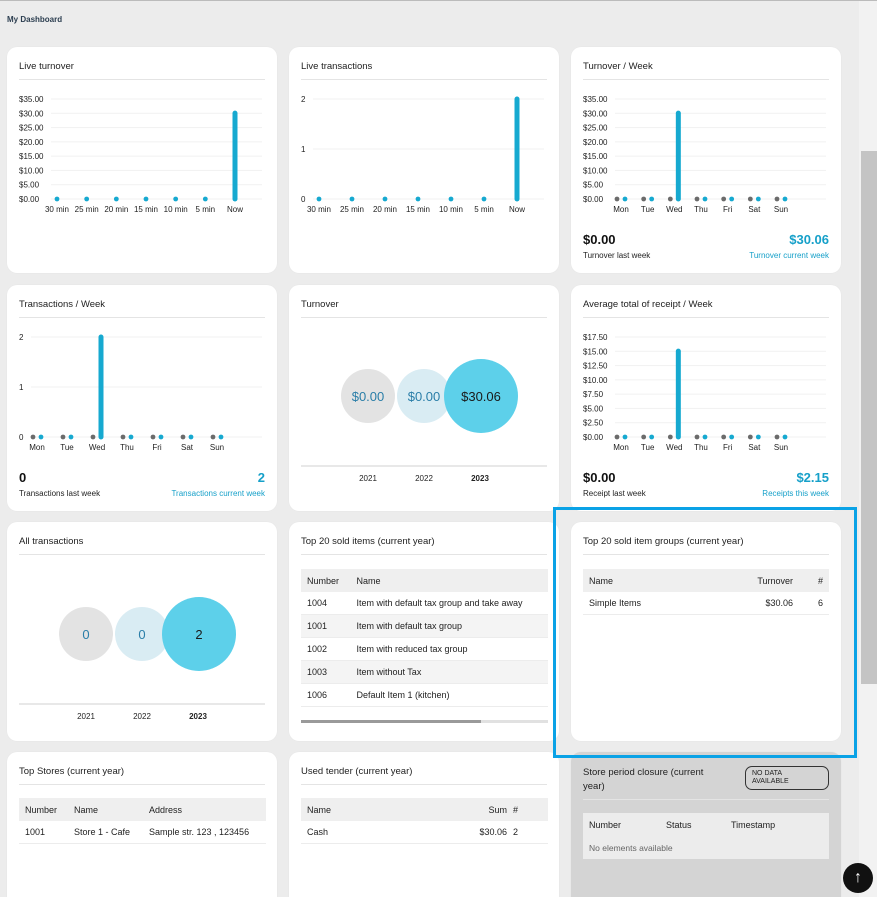 The height and width of the screenshot is (897, 877). I want to click on y-tick-label: 0, so click(303, 199).